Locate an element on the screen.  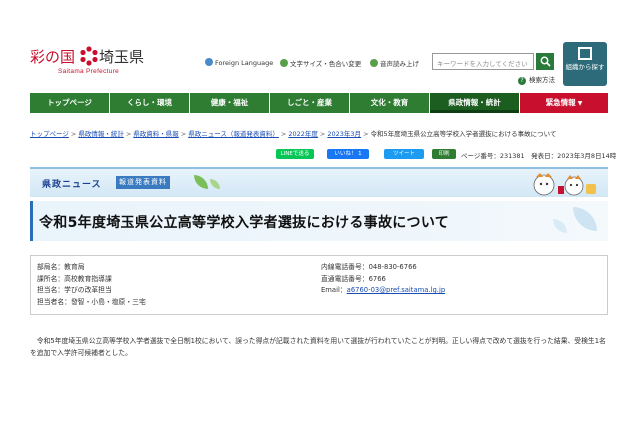
like-label: いいね！ 1 is located at coordinates (348, 154).